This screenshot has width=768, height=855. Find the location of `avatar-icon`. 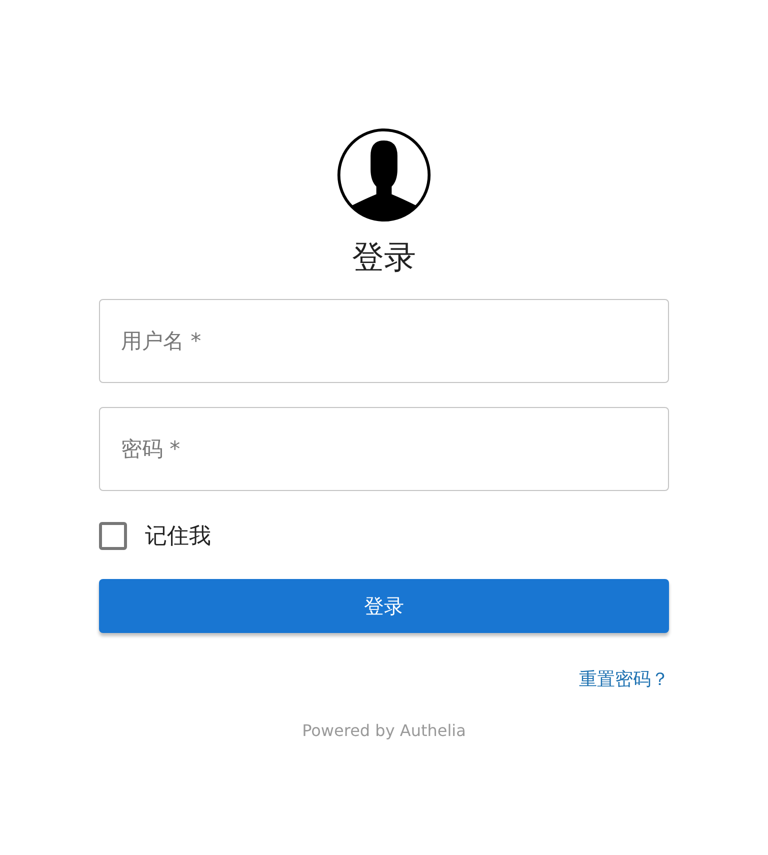

avatar-icon is located at coordinates (384, 175).